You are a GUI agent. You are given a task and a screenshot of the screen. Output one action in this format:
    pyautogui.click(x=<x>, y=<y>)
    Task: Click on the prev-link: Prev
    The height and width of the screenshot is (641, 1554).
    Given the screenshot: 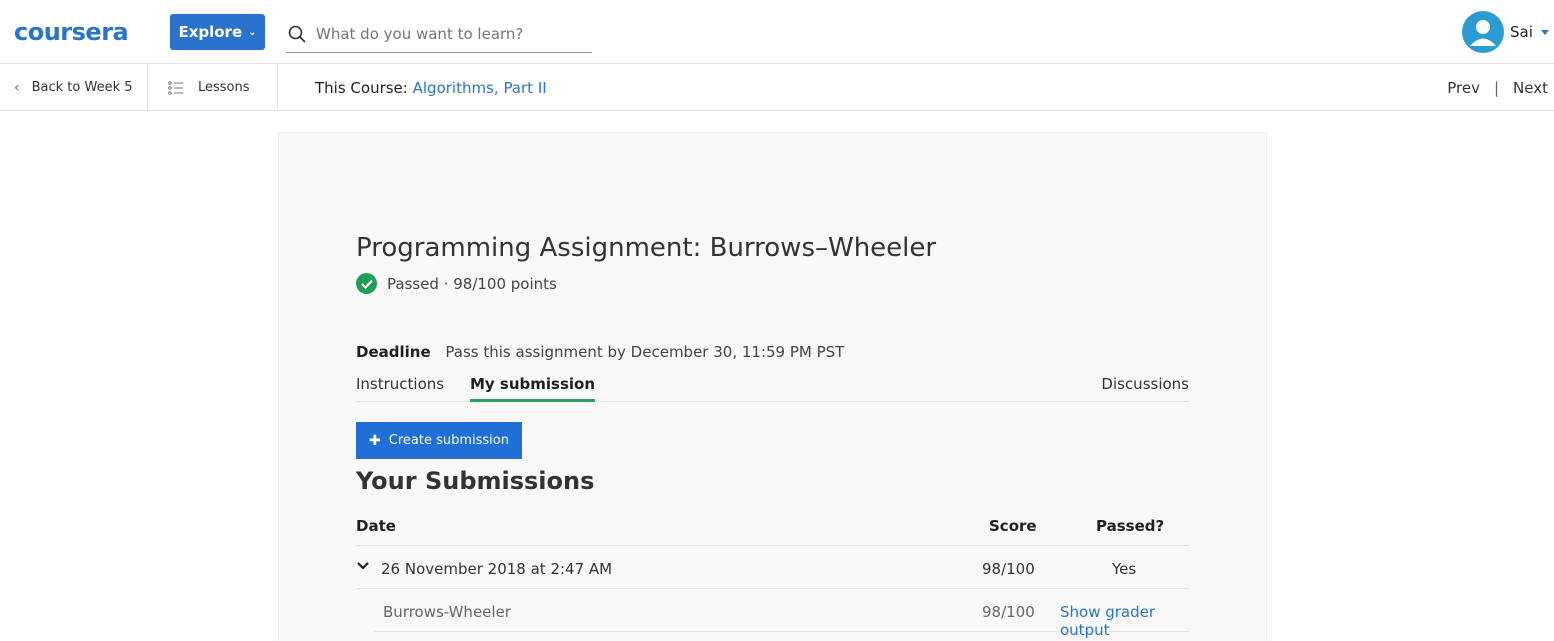 What is the action you would take?
    pyautogui.click(x=1463, y=88)
    